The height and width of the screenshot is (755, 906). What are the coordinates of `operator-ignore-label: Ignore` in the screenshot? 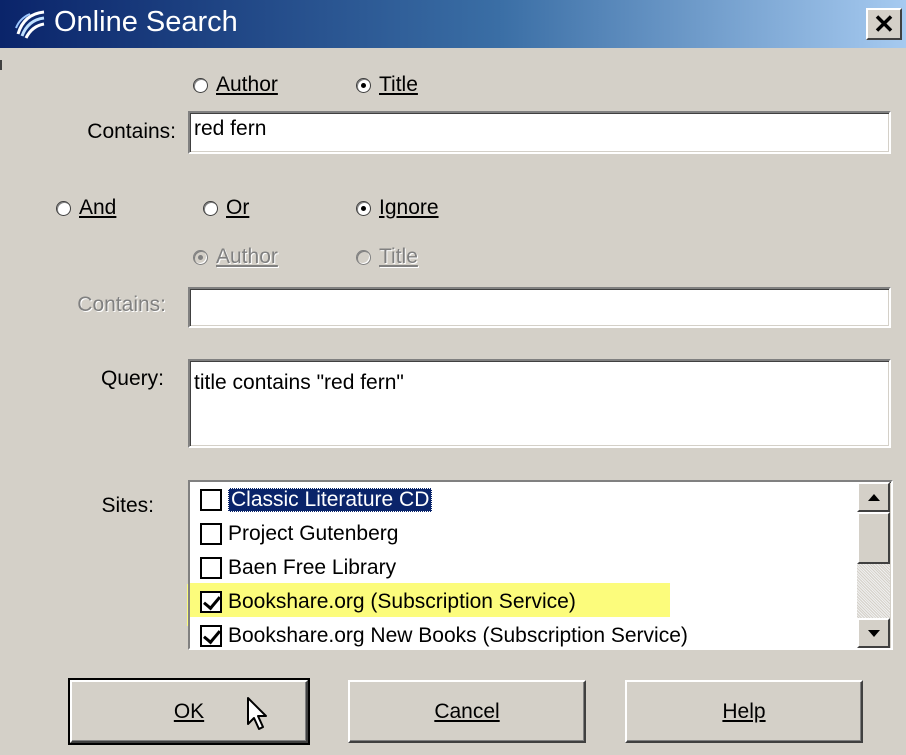 It's located at (409, 207).